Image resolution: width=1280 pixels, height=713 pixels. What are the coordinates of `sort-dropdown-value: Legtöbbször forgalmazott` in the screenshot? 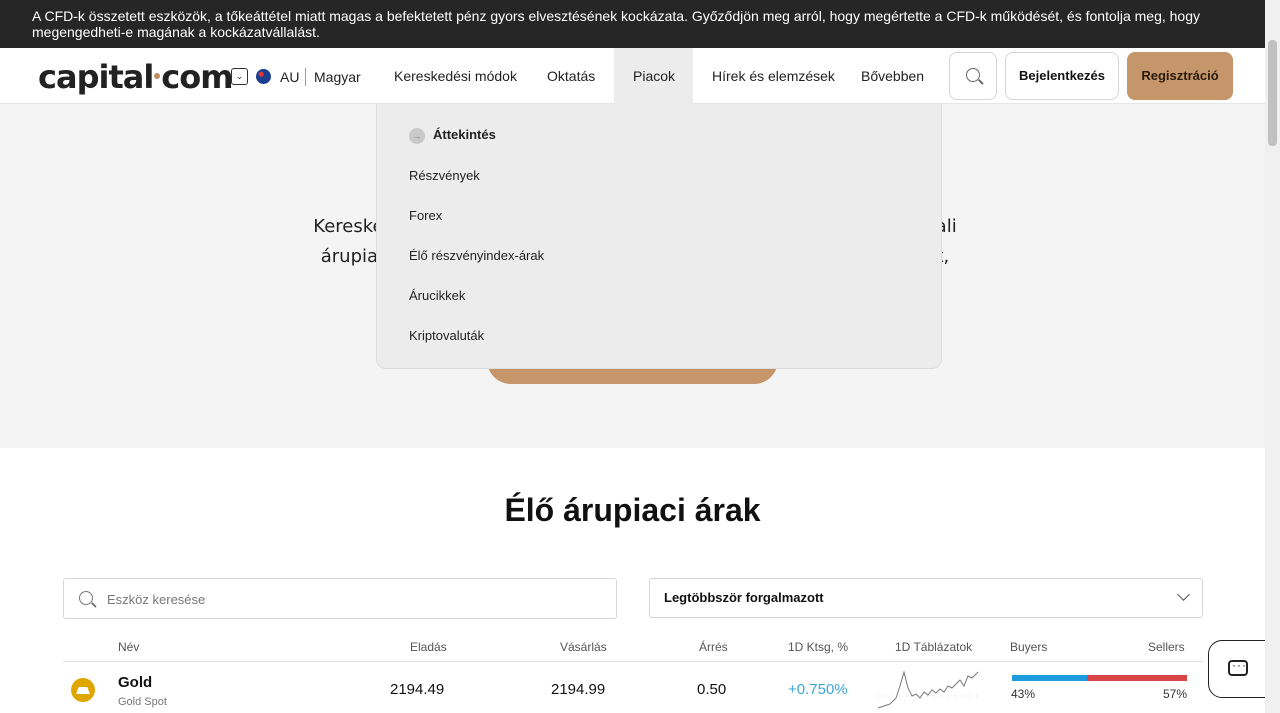 It's located at (744, 597).